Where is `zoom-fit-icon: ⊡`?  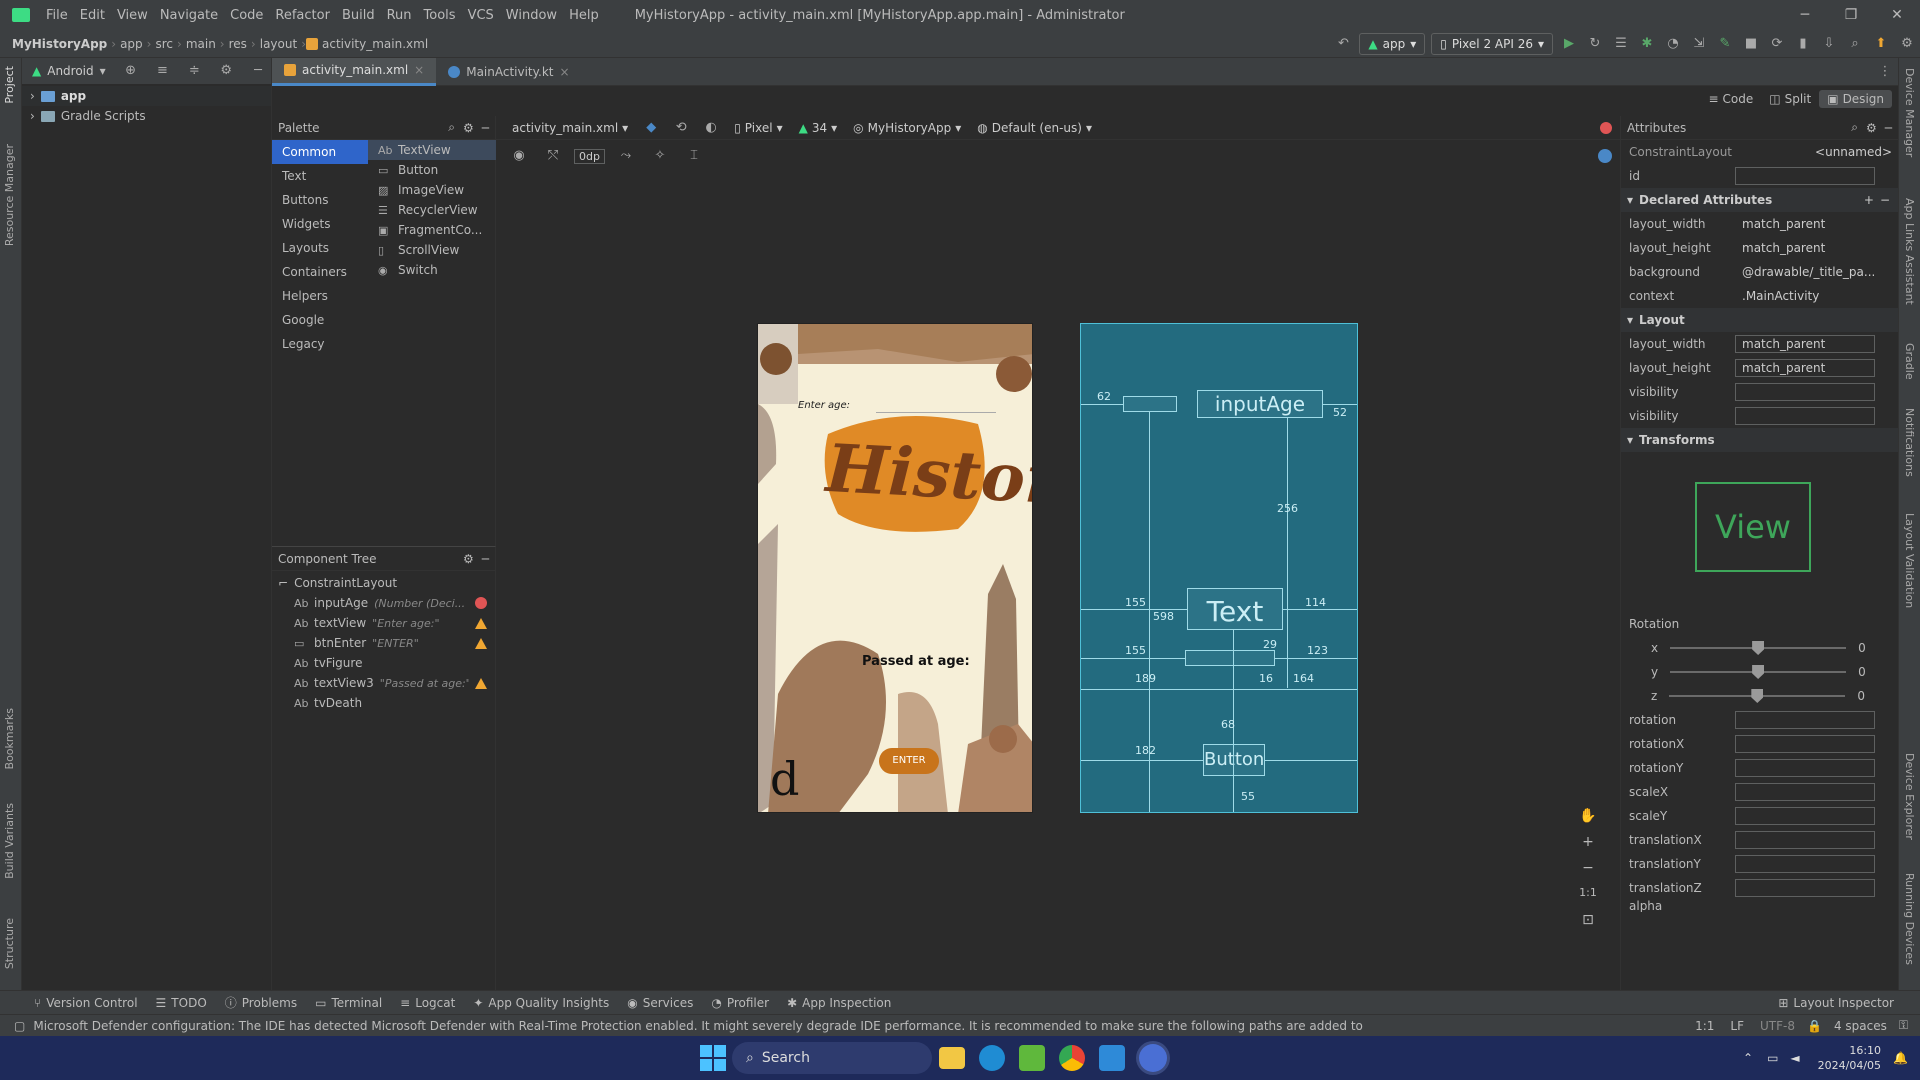 zoom-fit-icon: ⊡ is located at coordinates (1588, 925).